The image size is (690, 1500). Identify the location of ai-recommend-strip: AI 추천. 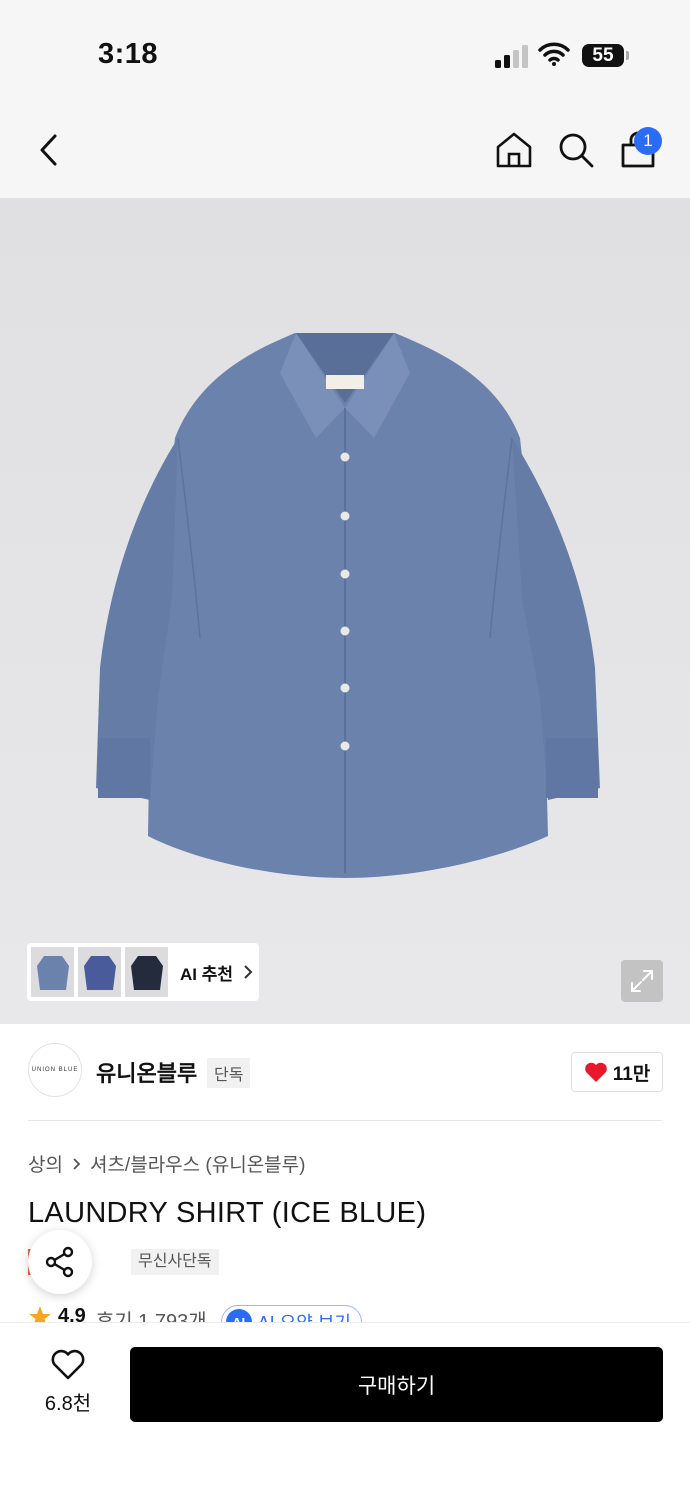
(143, 972).